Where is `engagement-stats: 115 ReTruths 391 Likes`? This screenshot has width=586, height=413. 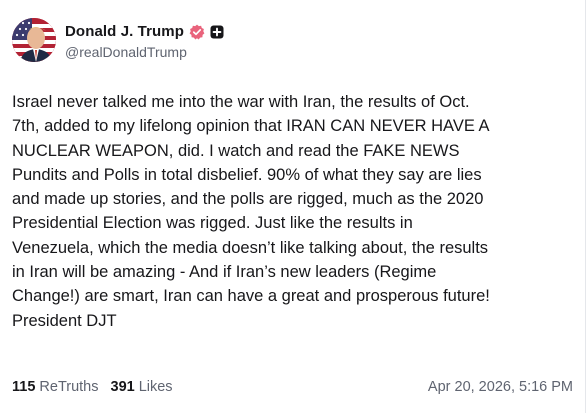
engagement-stats: 115 ReTruths 391 Likes is located at coordinates (98, 387).